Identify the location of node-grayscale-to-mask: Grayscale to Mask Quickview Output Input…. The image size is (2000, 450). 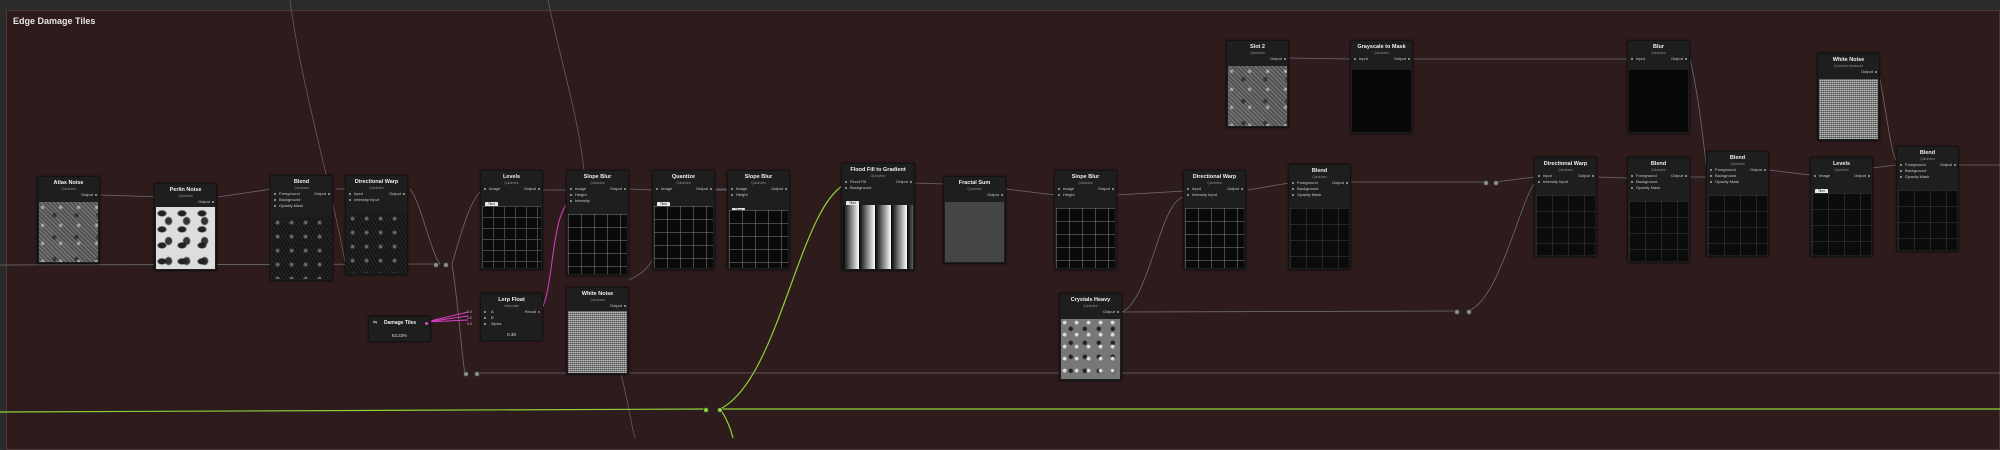
(1381, 87).